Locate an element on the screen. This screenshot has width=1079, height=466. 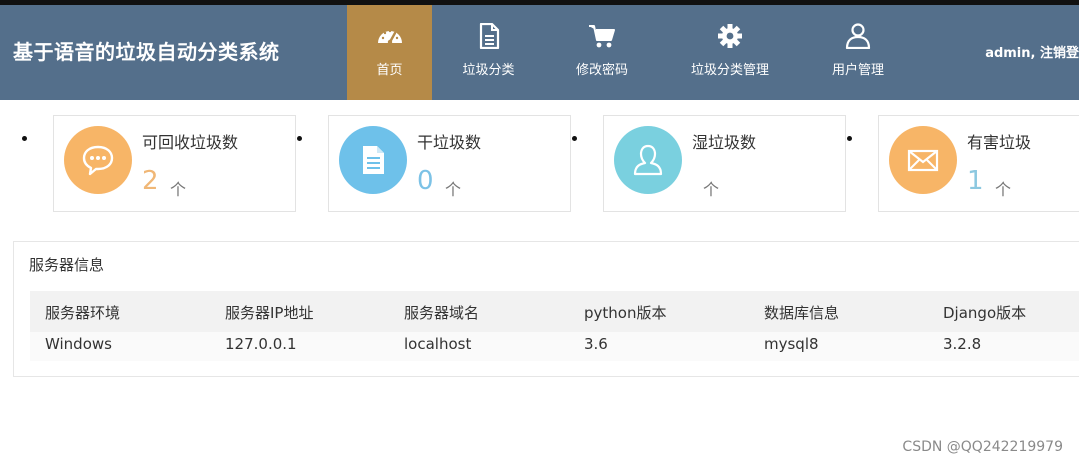
chat-bubble-icon is located at coordinates (98, 160).